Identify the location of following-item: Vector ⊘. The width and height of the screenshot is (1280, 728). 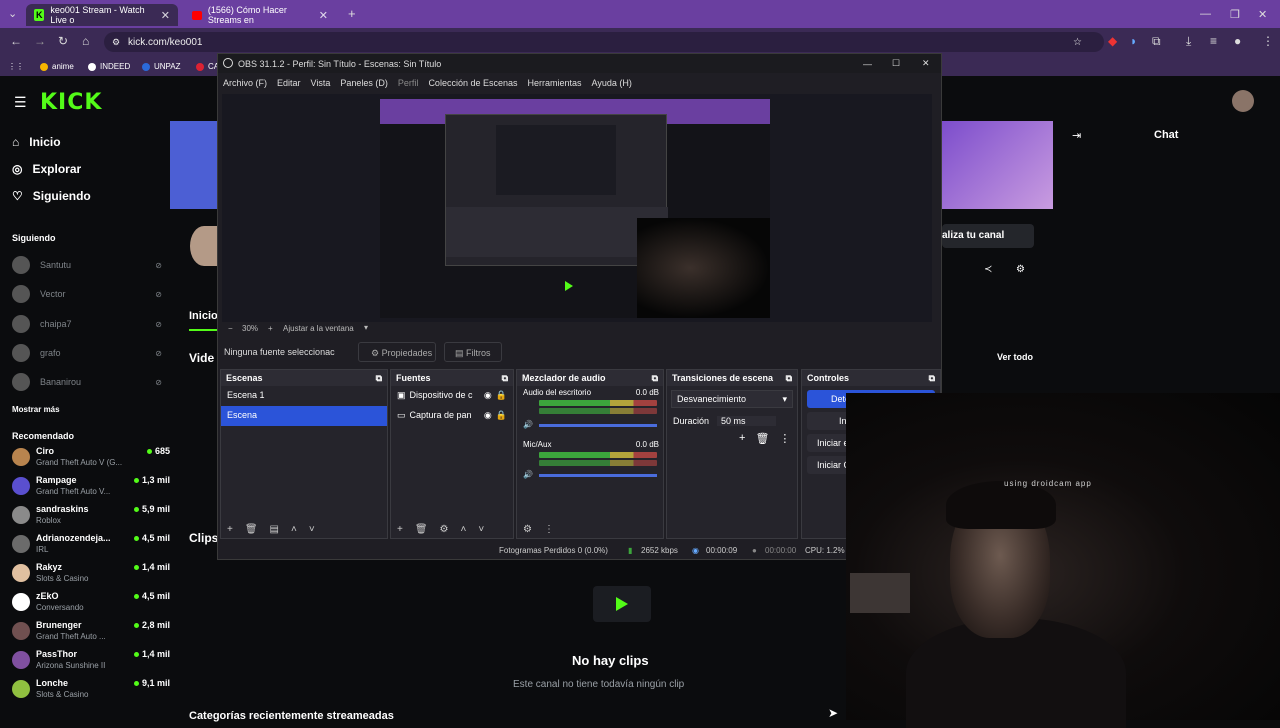
(87, 294).